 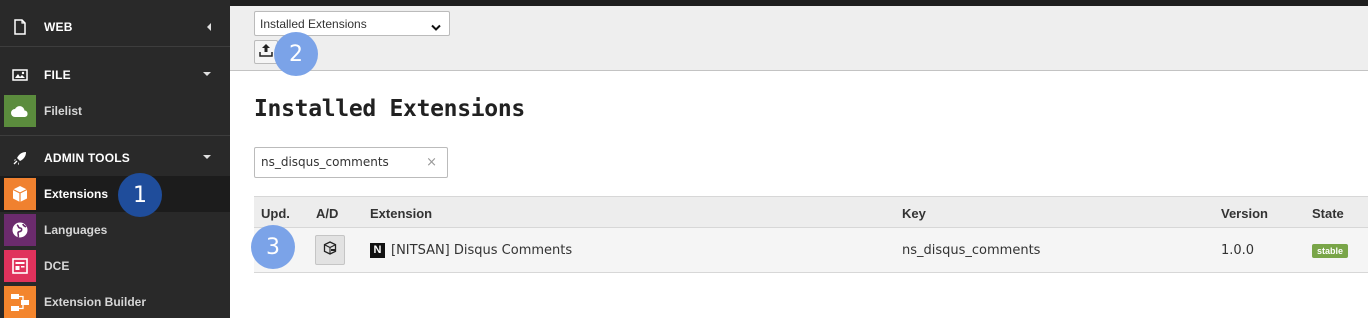 What do you see at coordinates (336, 162) in the screenshot?
I see `search-input` at bounding box center [336, 162].